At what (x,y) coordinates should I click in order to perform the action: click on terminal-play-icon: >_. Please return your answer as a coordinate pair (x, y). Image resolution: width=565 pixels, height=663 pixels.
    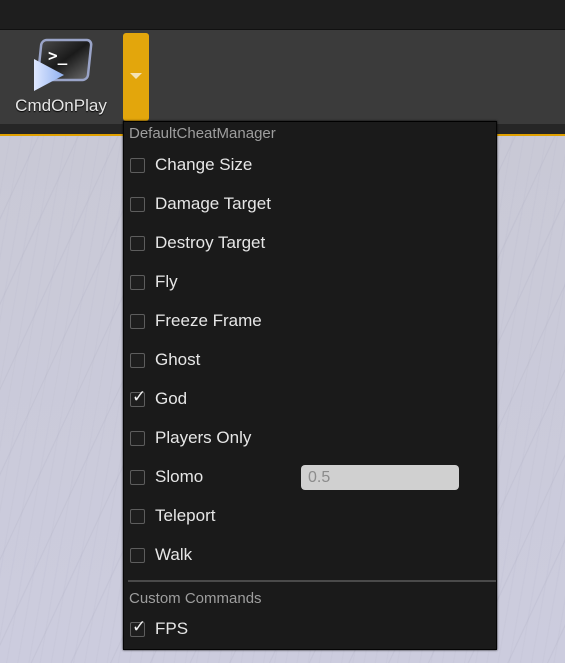
    Looking at the image, I should click on (63, 64).